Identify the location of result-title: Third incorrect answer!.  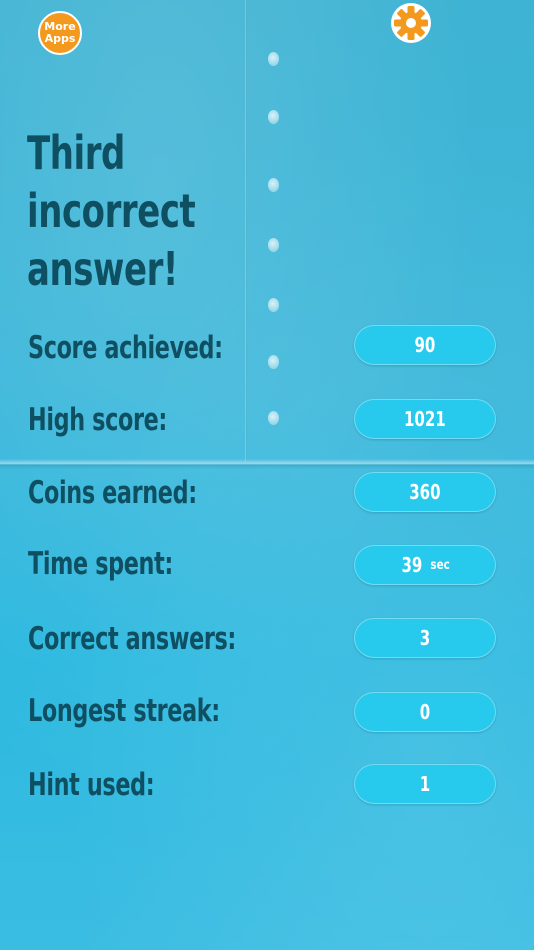
(150, 211).